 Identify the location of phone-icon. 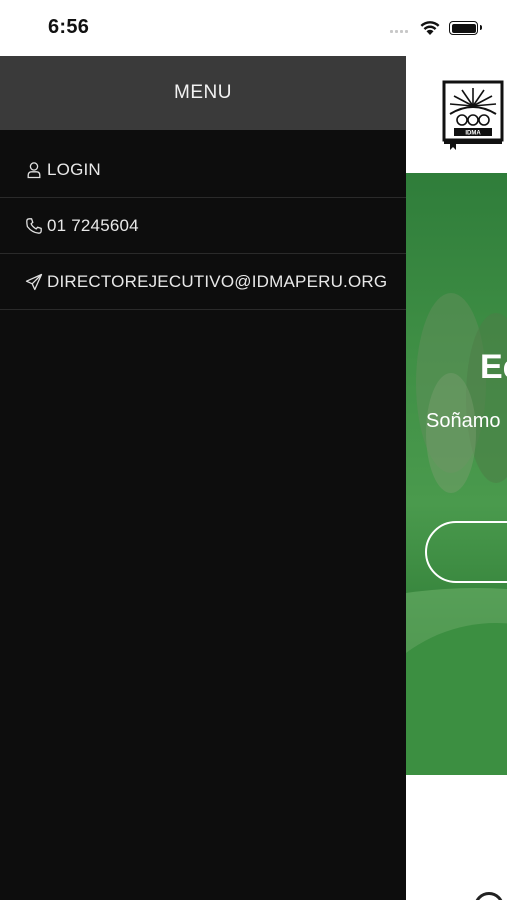
(34, 226).